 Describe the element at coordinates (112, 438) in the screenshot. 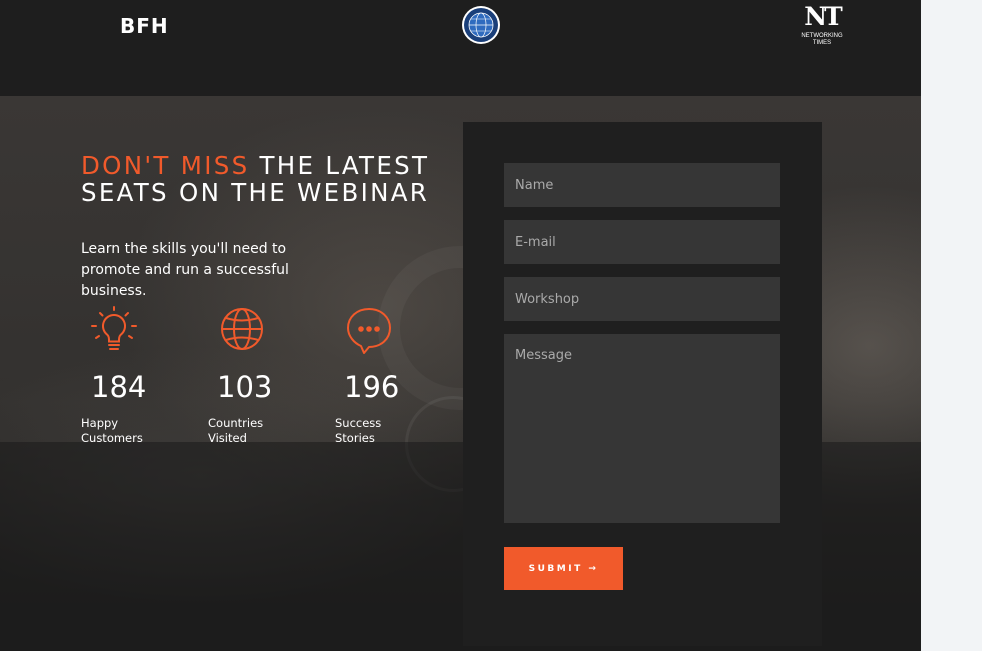

I see `stat-label-line2: Customers` at that location.